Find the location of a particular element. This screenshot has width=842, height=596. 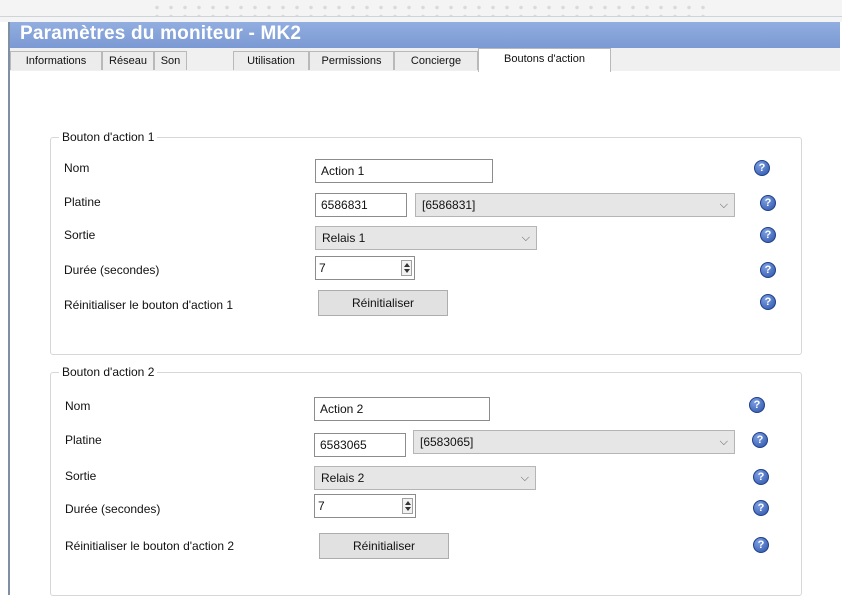

tab-boutons-action: Boutons d'action is located at coordinates (544, 60).